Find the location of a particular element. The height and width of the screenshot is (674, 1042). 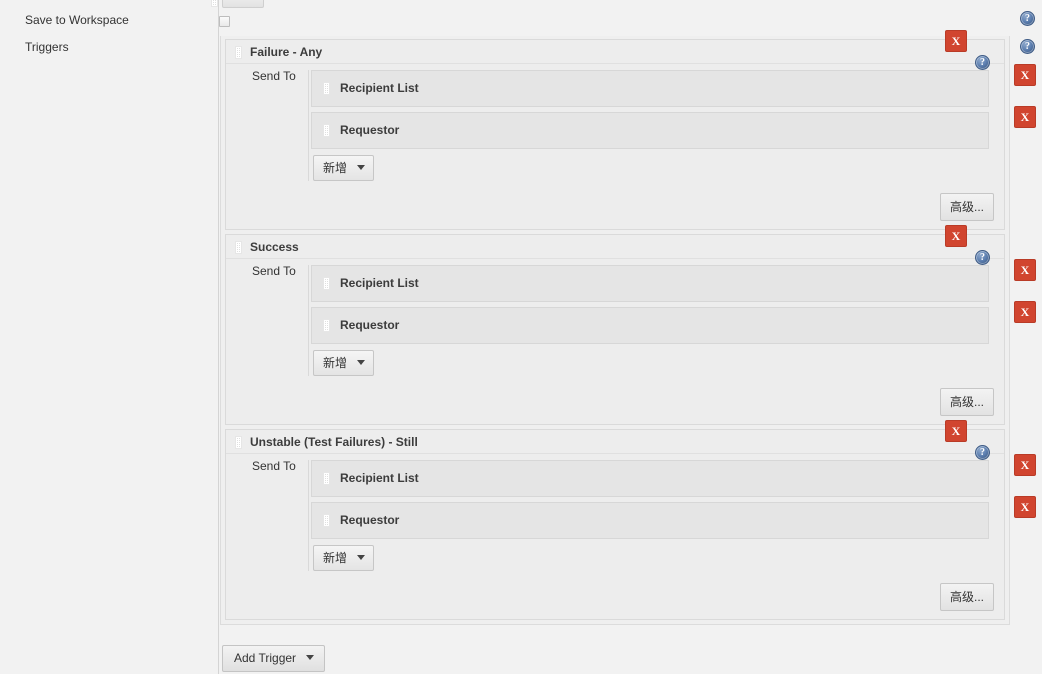

trigger-title: Failure - Any is located at coordinates (286, 52).